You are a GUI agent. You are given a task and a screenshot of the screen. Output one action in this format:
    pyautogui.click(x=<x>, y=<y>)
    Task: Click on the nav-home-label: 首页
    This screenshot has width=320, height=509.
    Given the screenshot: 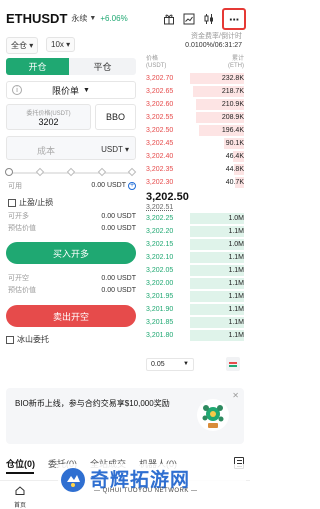 What is the action you would take?
    pyautogui.click(x=20, y=506)
    